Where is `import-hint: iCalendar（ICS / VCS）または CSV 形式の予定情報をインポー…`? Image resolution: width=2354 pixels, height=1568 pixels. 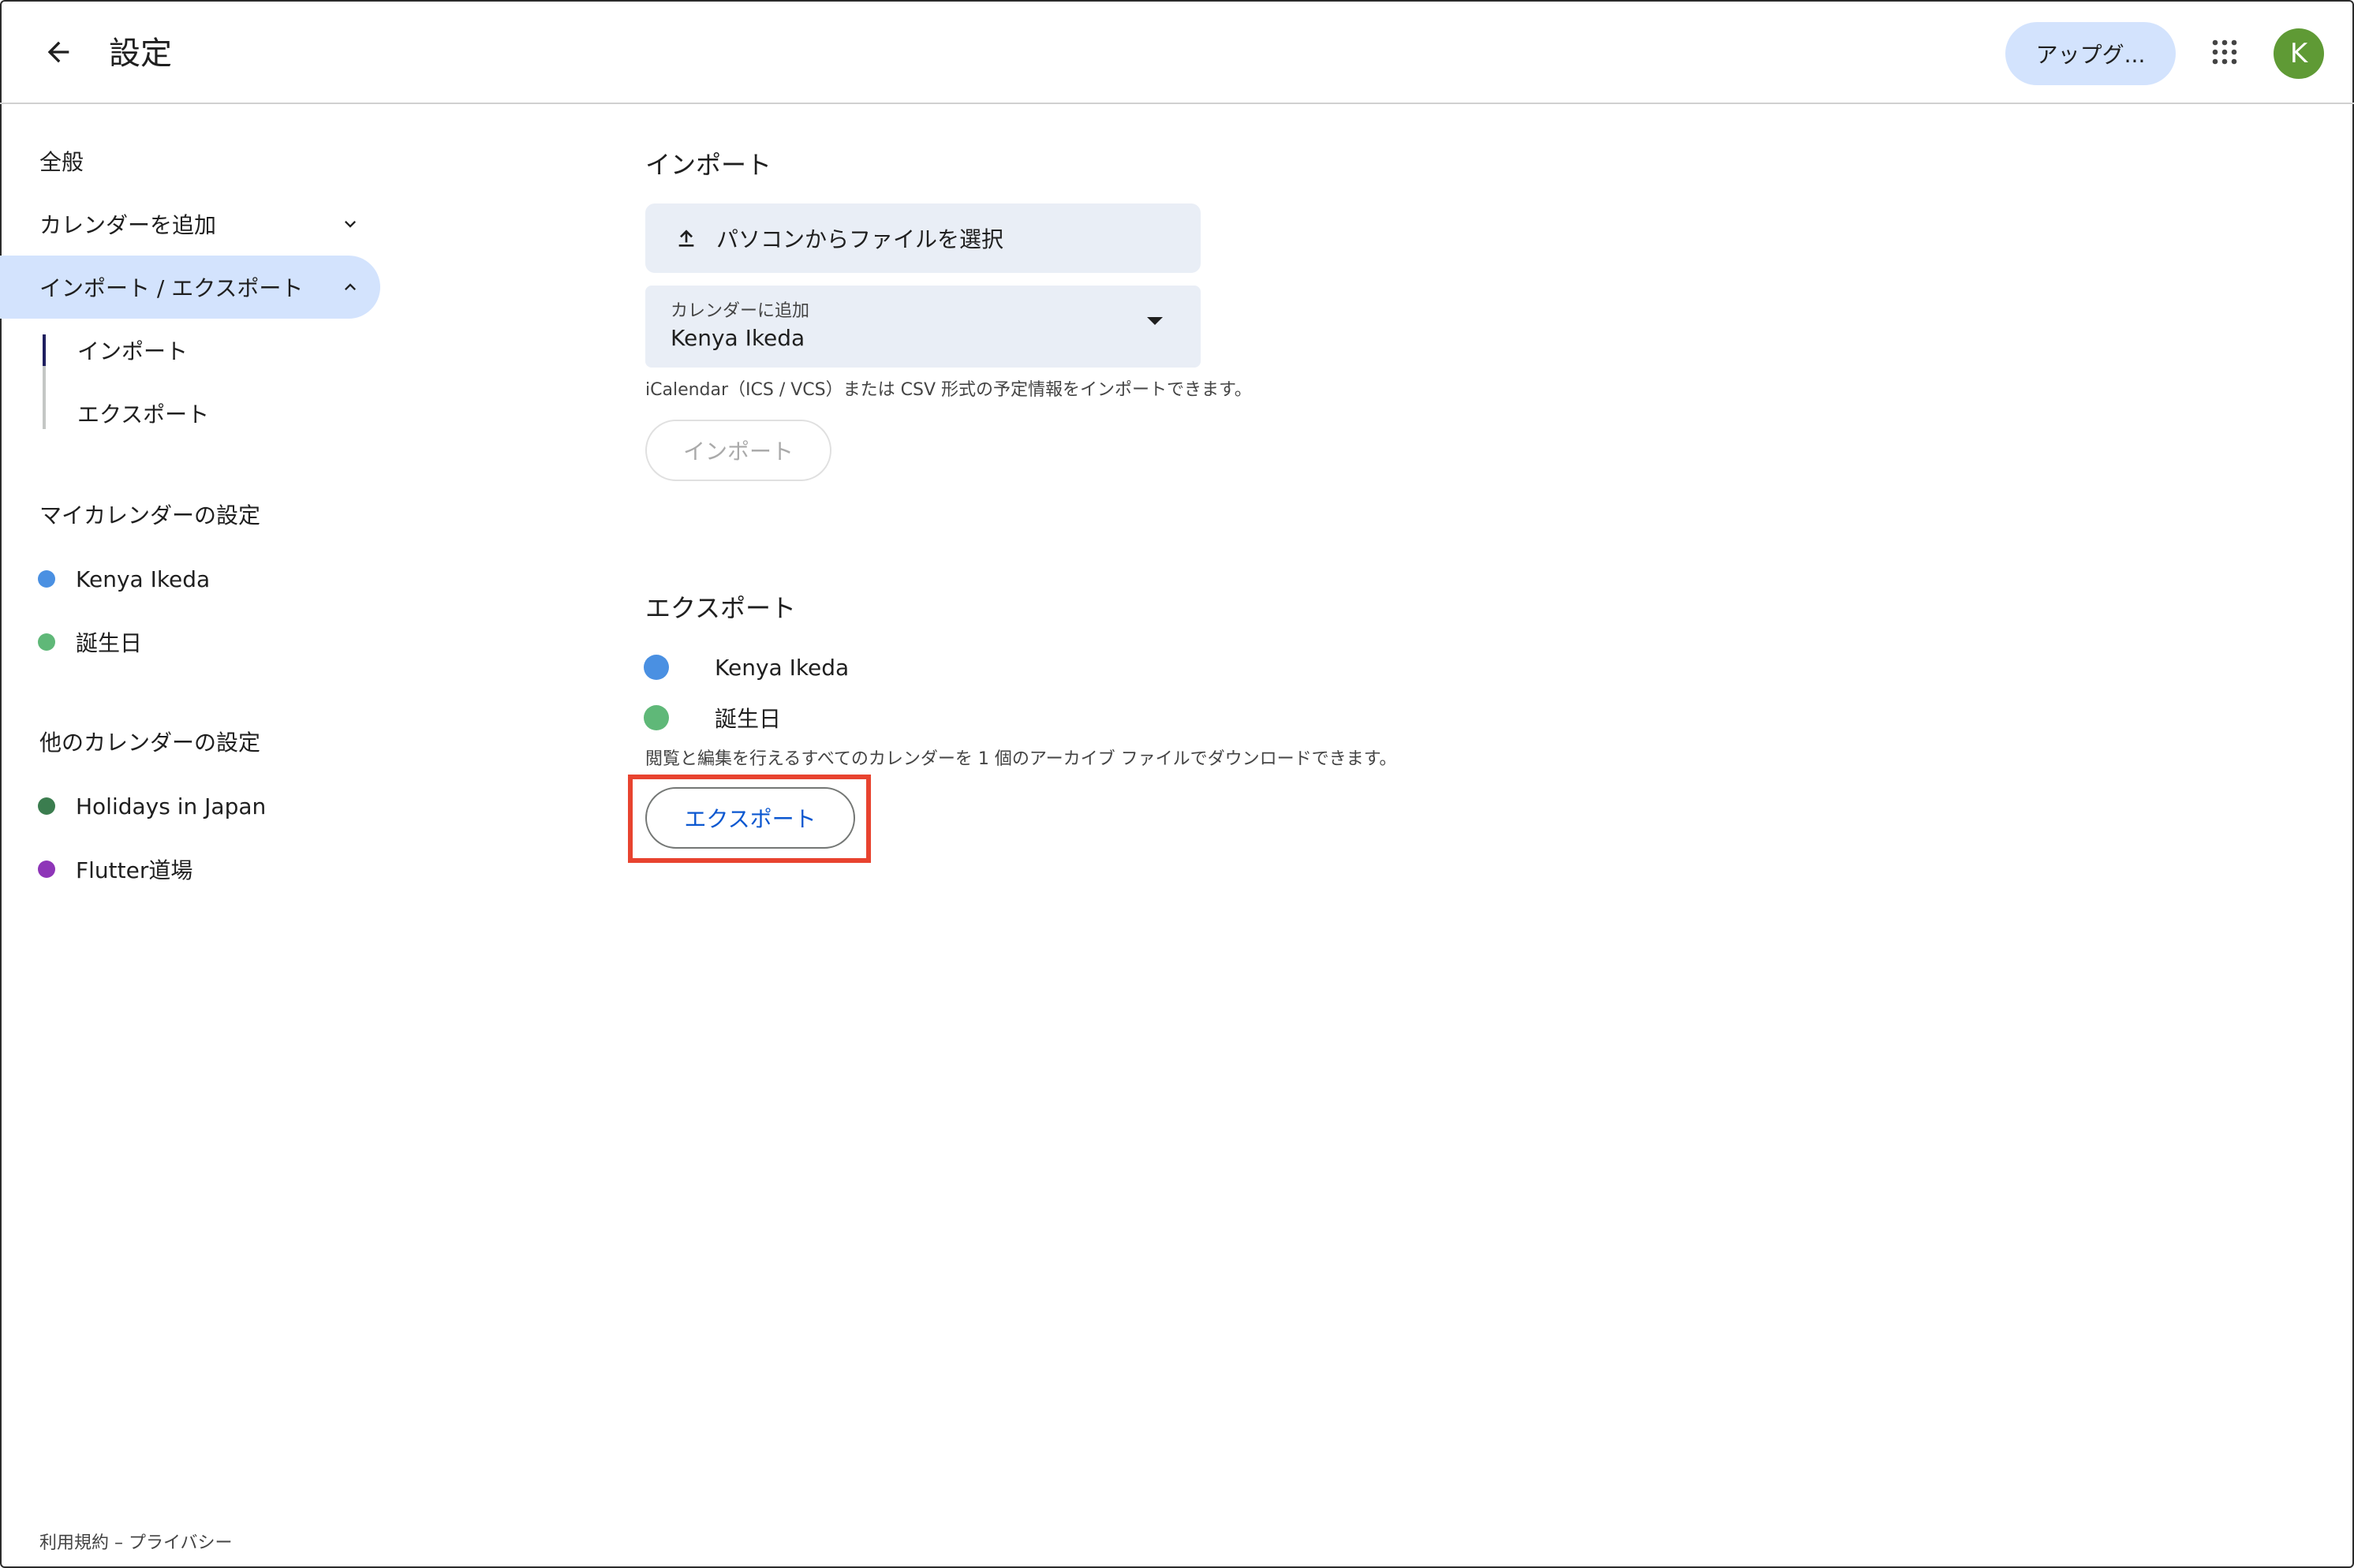 import-hint: iCalendar（ICS / VCS）または CSV 形式の予定情報をインポー… is located at coordinates (948, 390).